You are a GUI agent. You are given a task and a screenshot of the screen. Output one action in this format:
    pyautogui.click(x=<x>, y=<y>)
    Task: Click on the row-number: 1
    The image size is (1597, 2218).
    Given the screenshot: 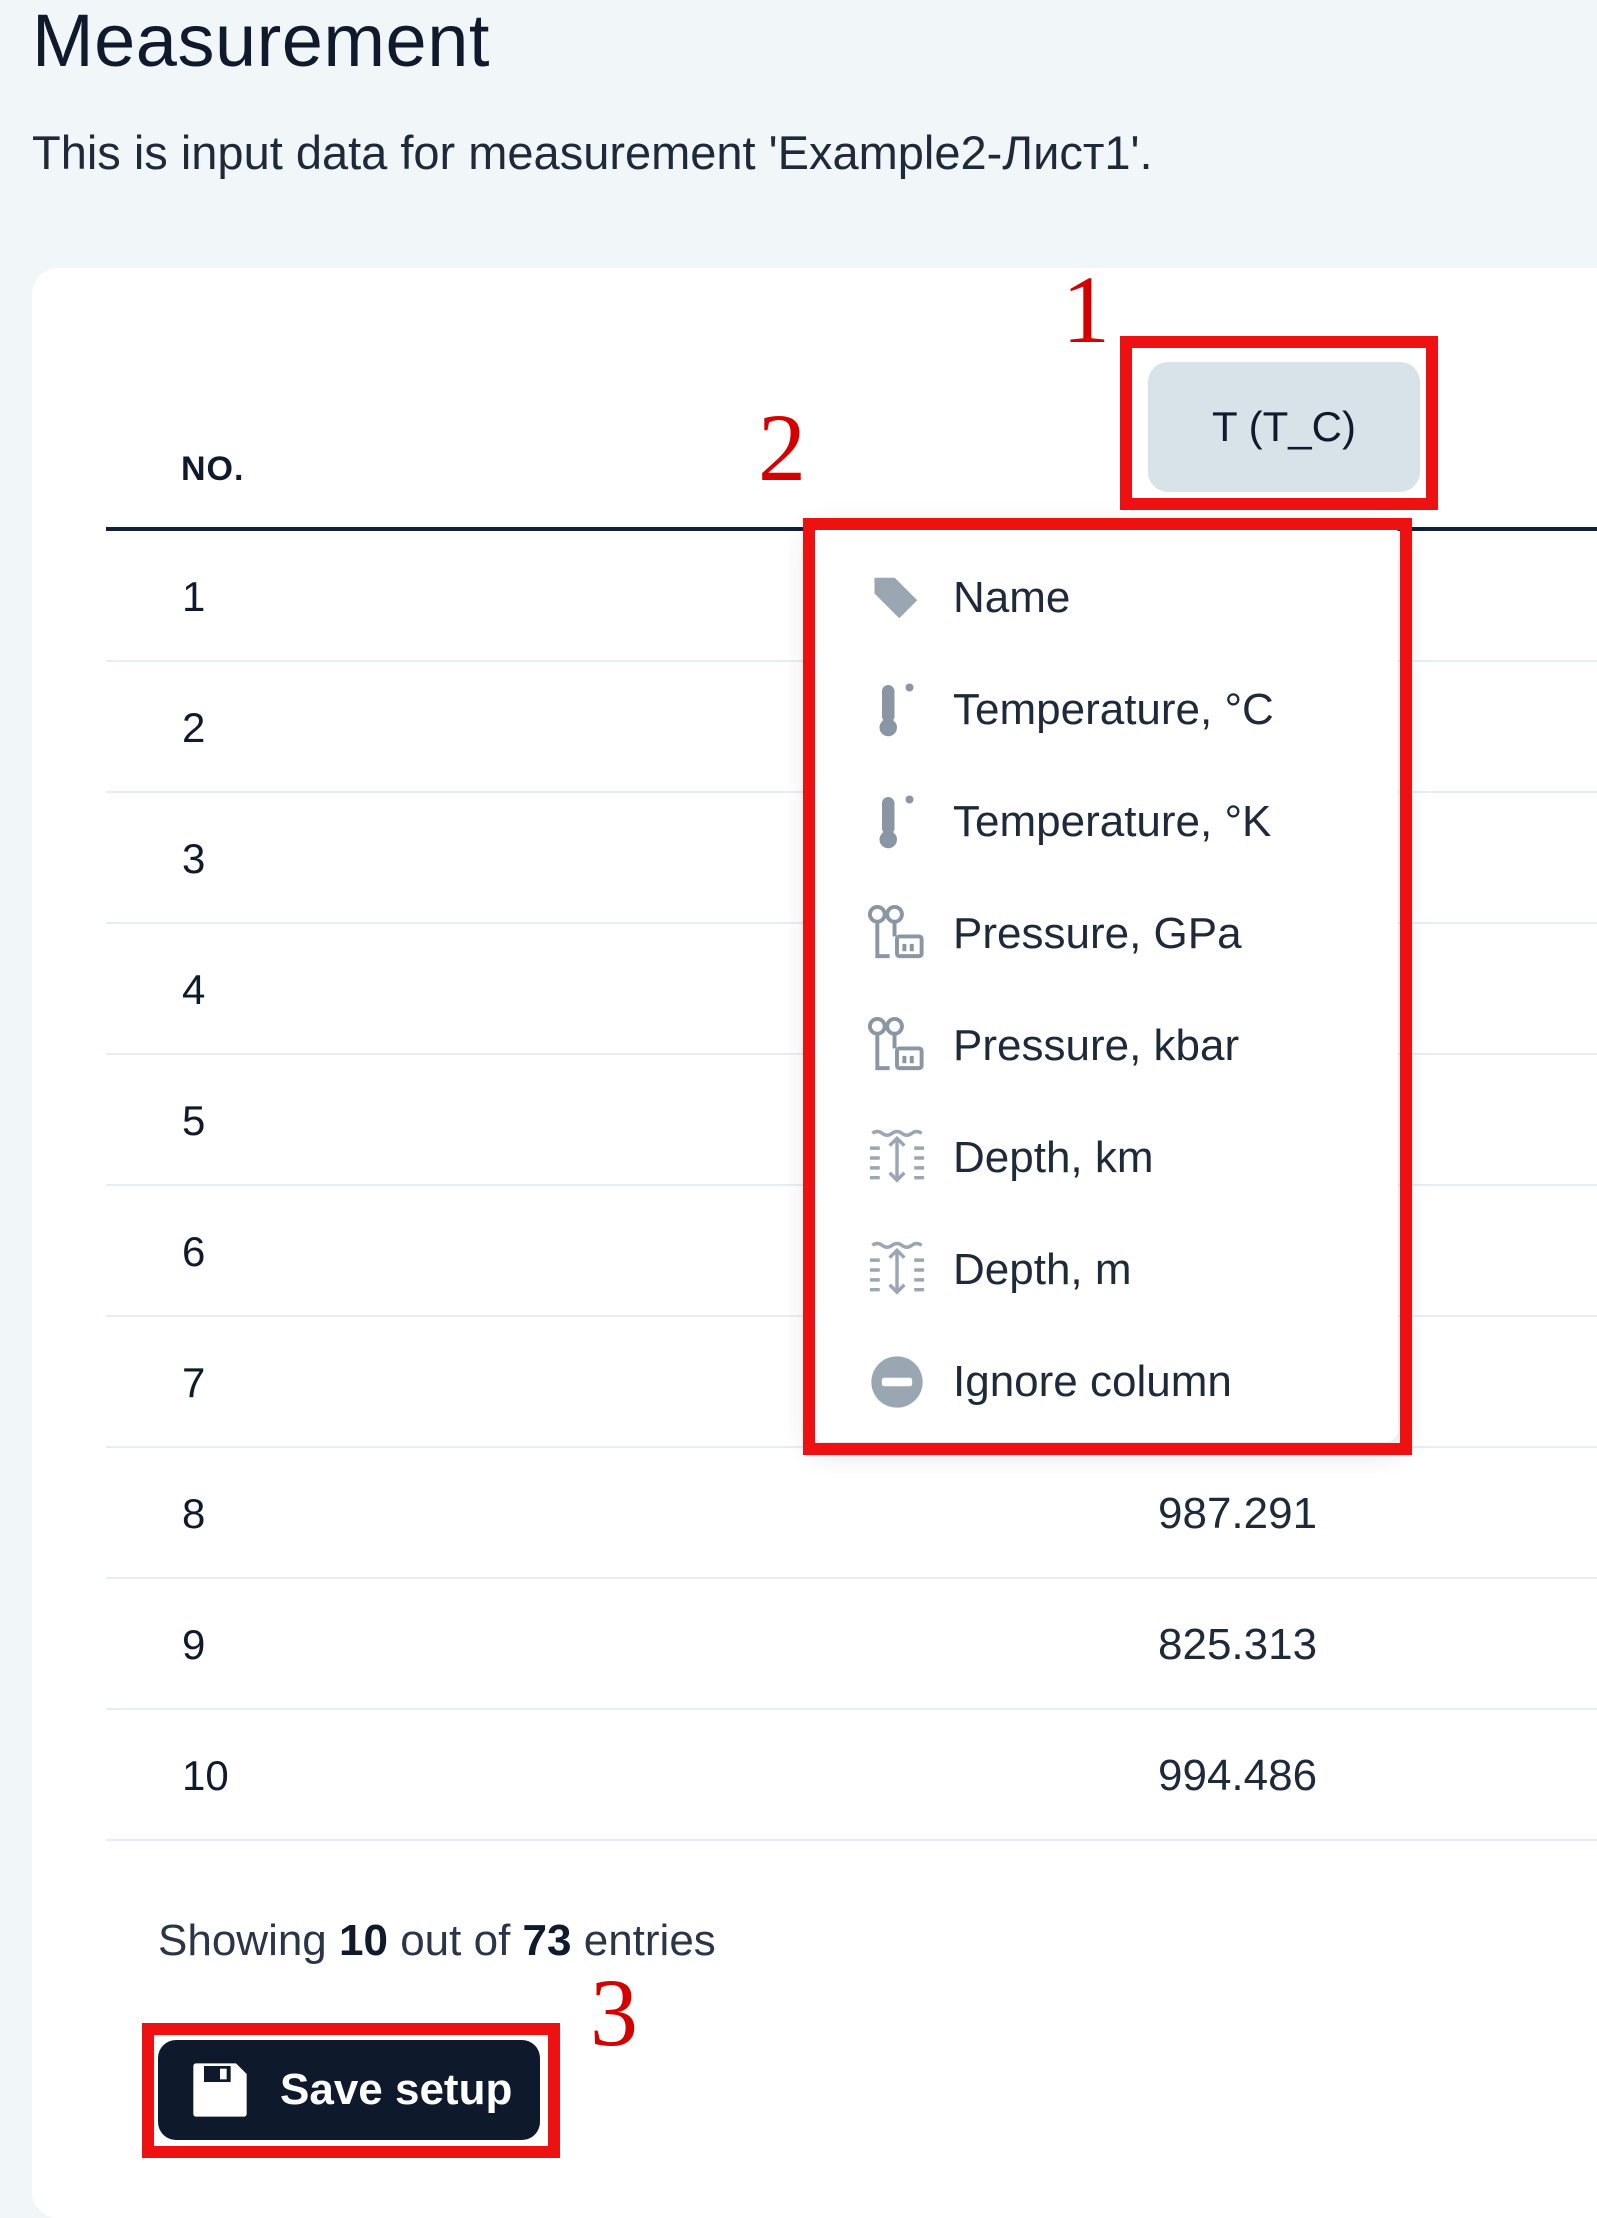 What is the action you would take?
    pyautogui.click(x=194, y=596)
    